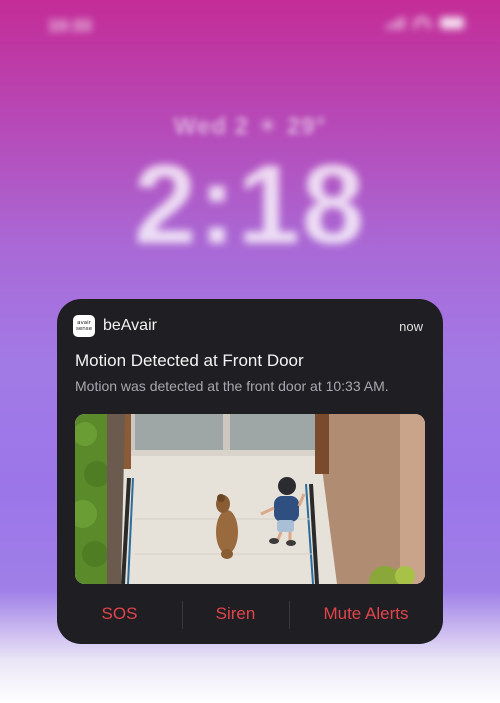  What do you see at coordinates (235, 614) in the screenshot?
I see `siren-button: Siren` at bounding box center [235, 614].